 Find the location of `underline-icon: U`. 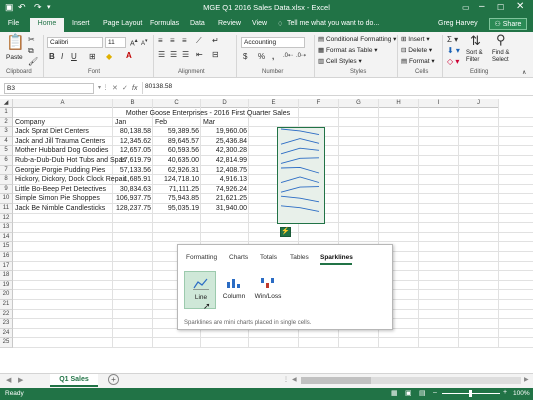

underline-icon: U is located at coordinates (74, 56).